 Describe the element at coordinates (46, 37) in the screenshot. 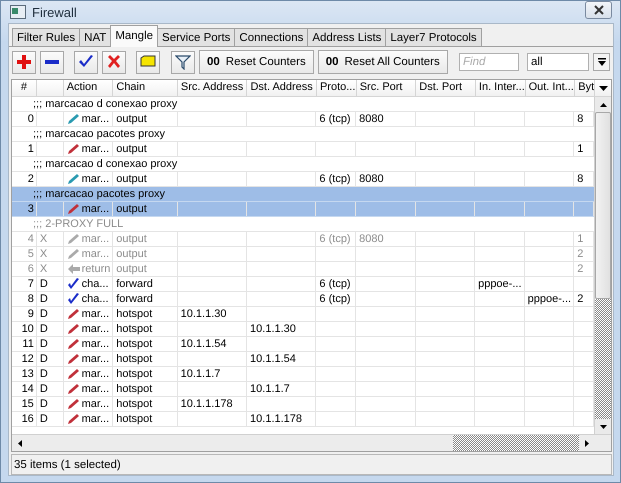

I see `tab: Filter Rules` at that location.